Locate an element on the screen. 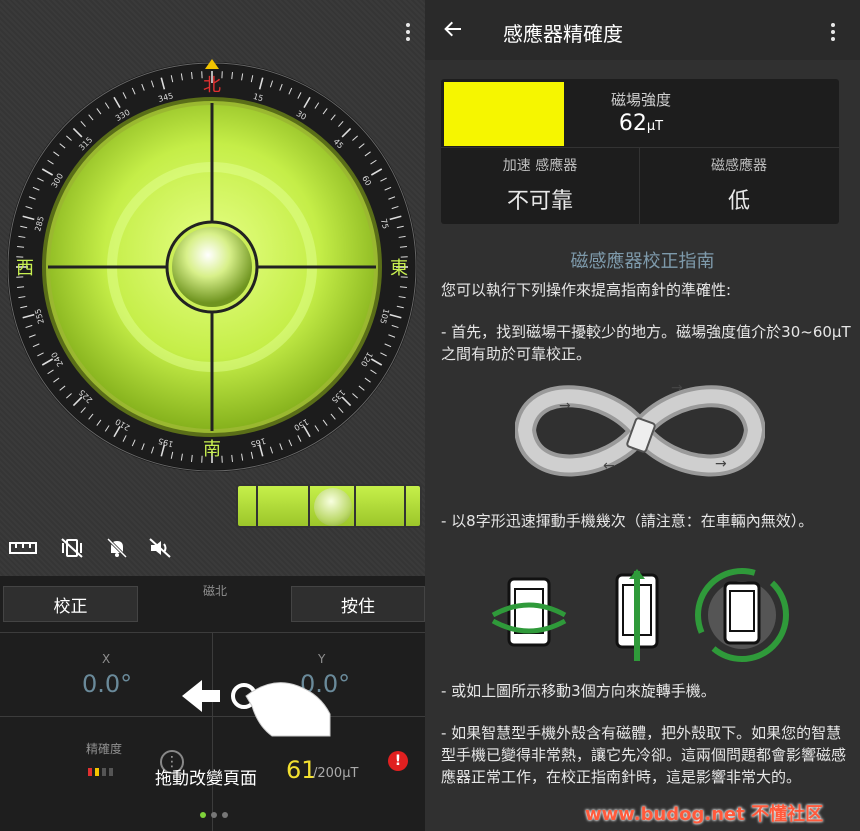 The image size is (860, 831). north-label: 北 is located at coordinates (212, 85).